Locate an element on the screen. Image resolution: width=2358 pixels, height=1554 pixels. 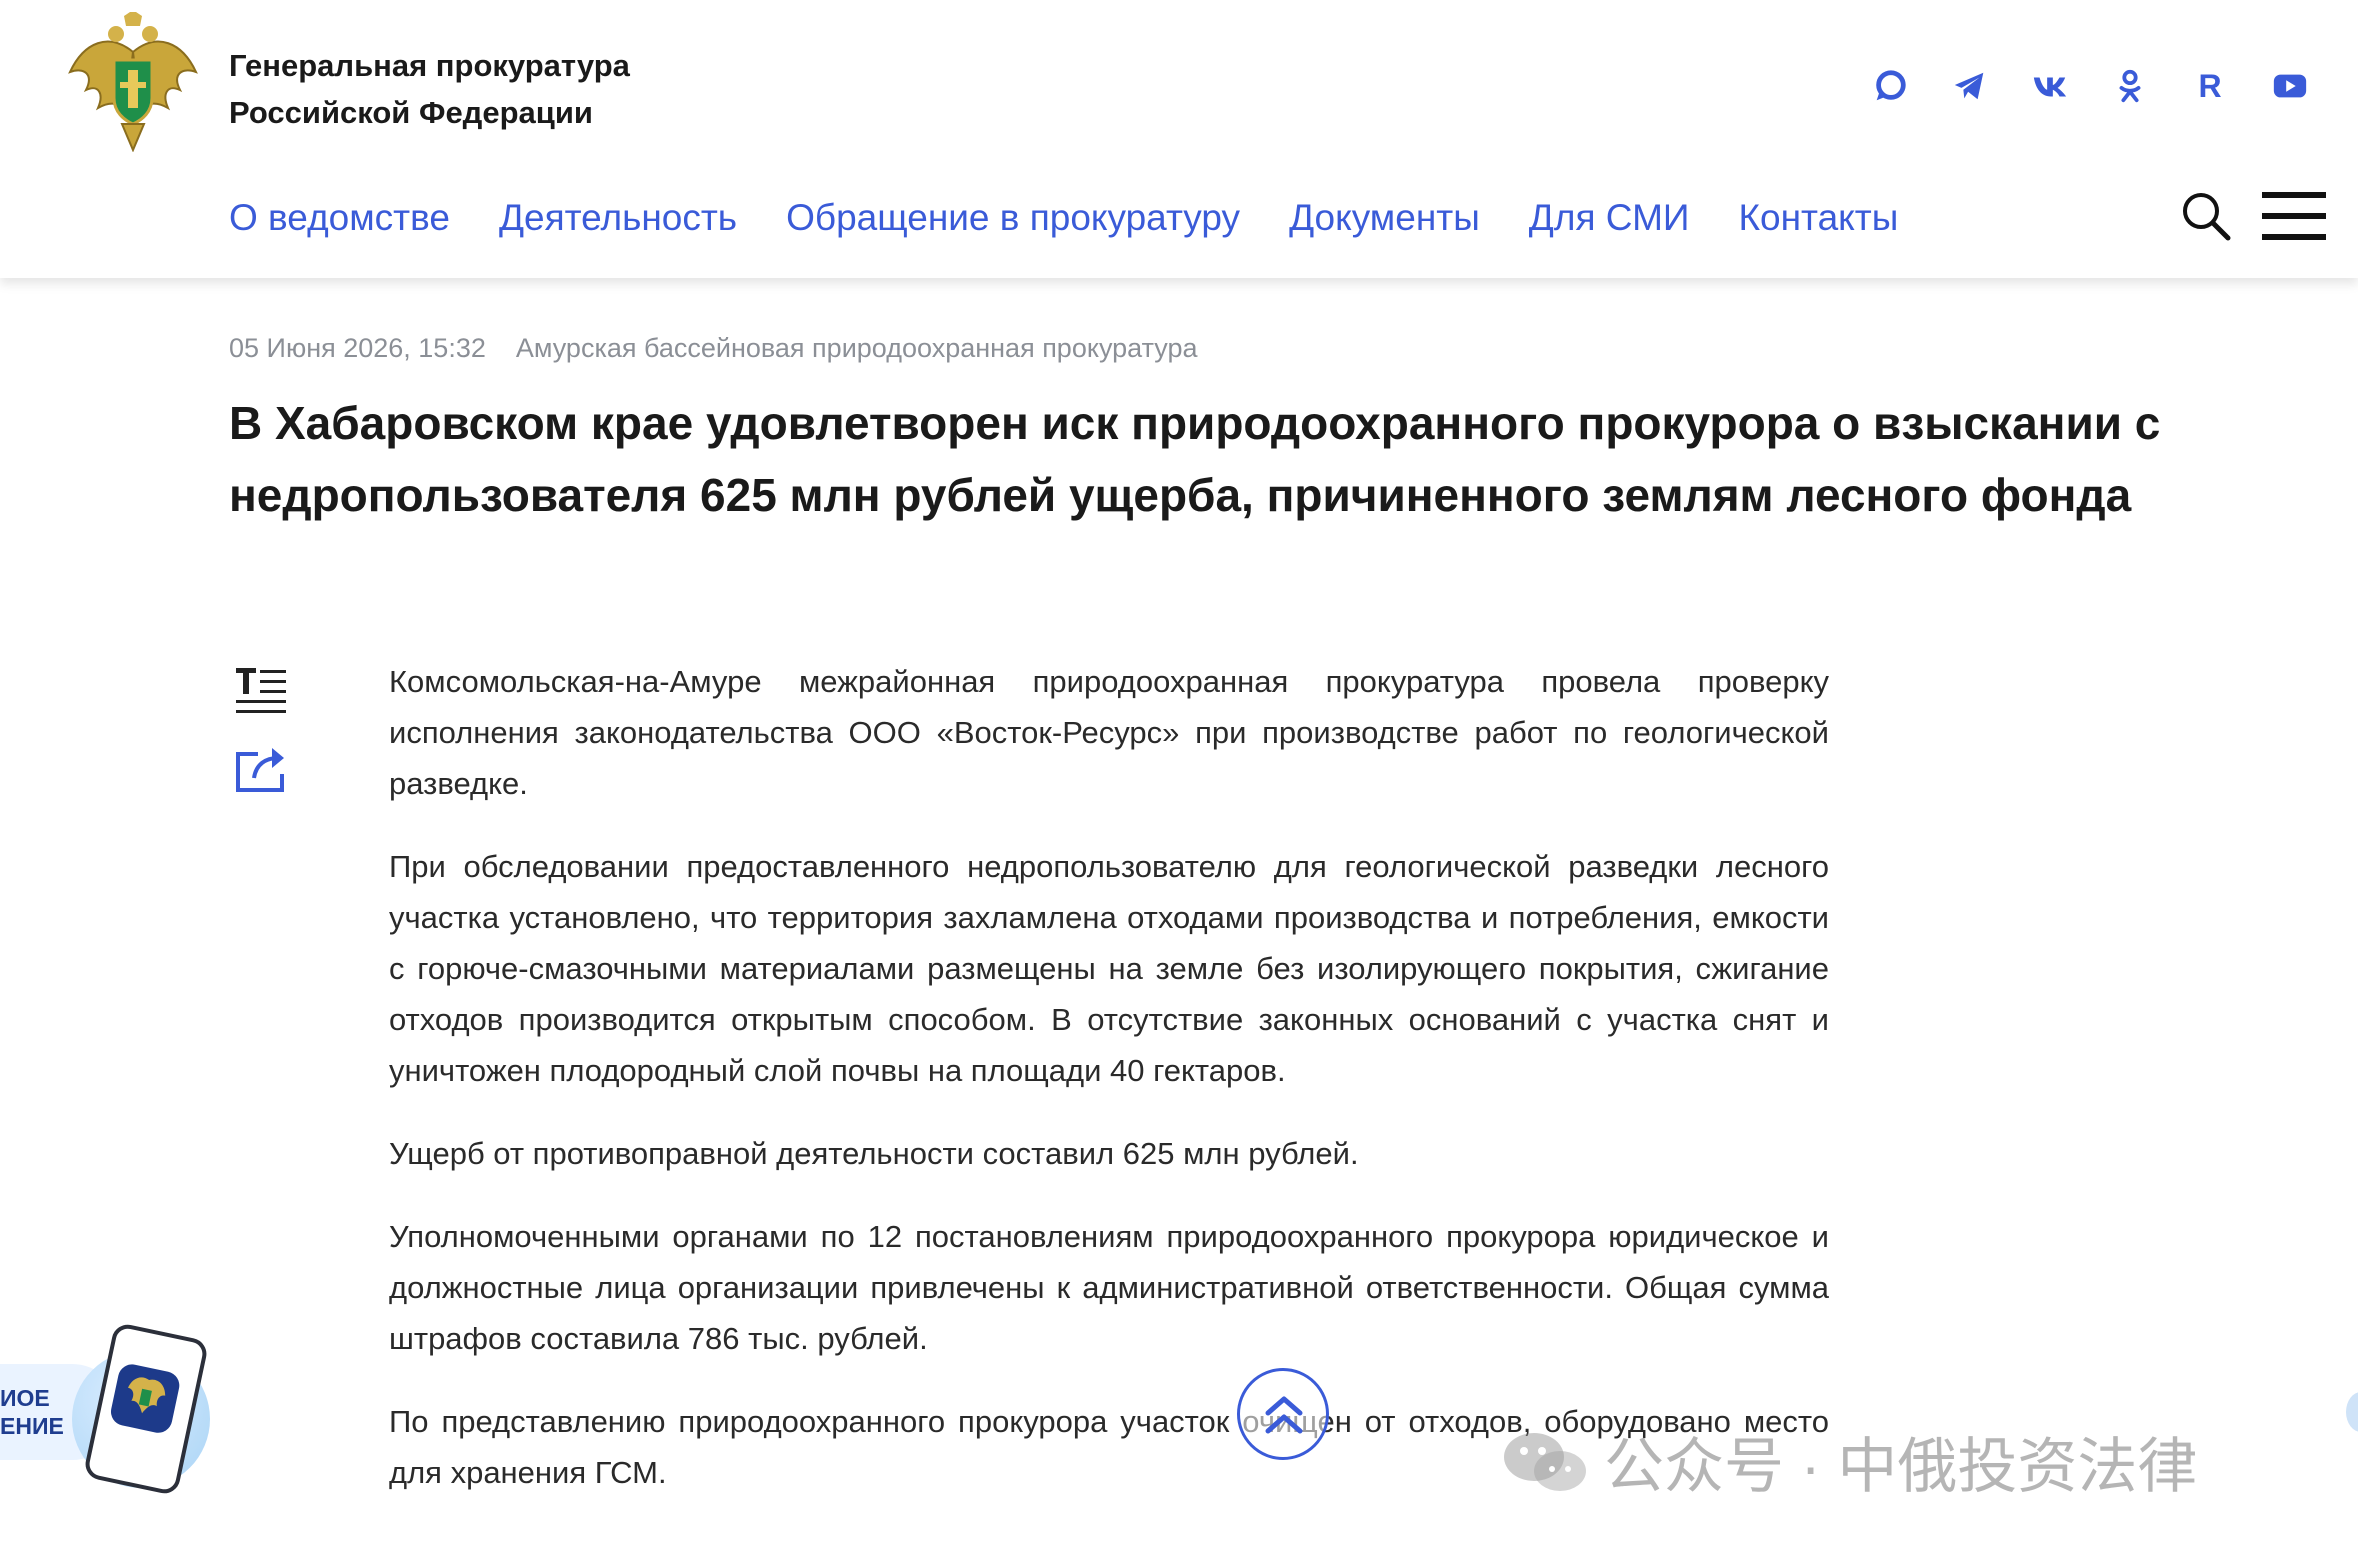
phone-icon is located at coordinates (146, 1409).